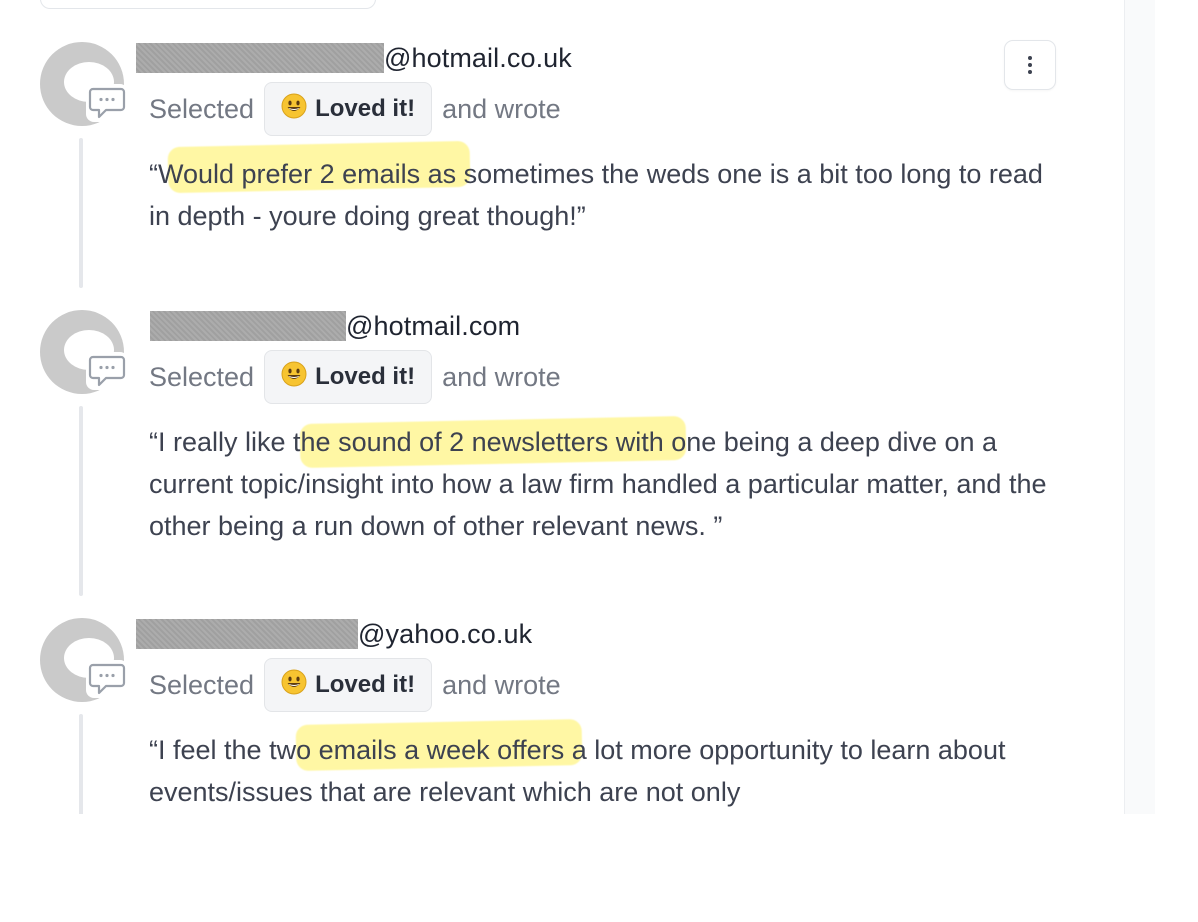 The height and width of the screenshot is (922, 1198). What do you see at coordinates (445, 633) in the screenshot?
I see `email-domain: @yahoo.co.uk` at bounding box center [445, 633].